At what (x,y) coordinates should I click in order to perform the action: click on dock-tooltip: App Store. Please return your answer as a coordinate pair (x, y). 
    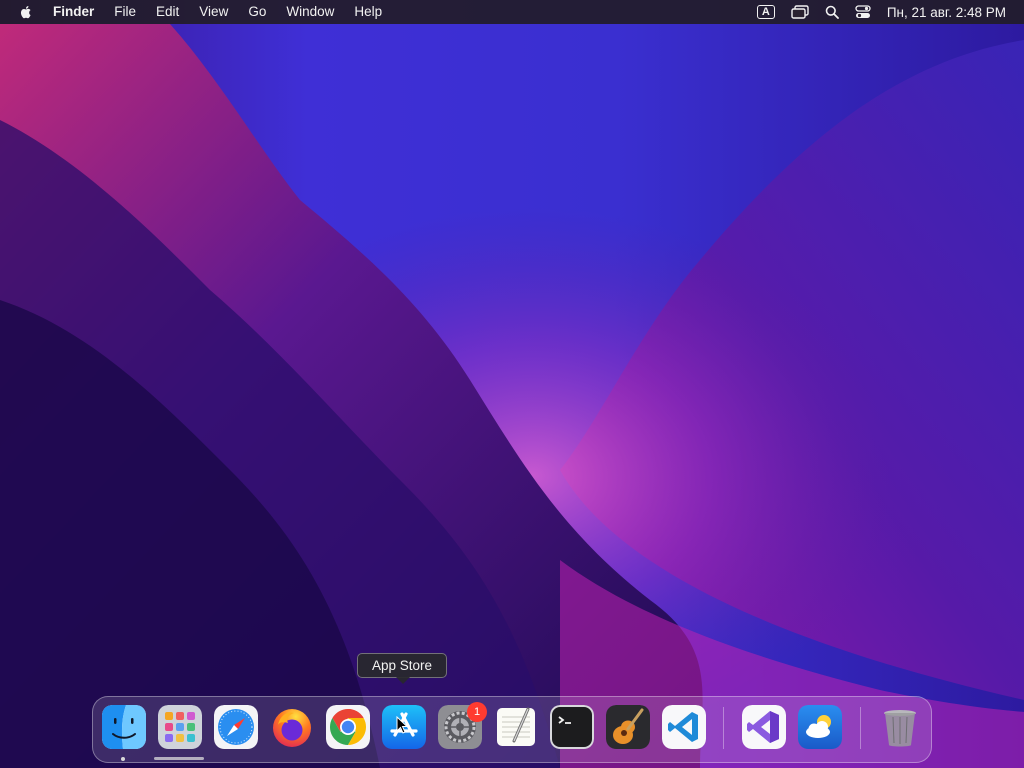
    Looking at the image, I should click on (402, 665).